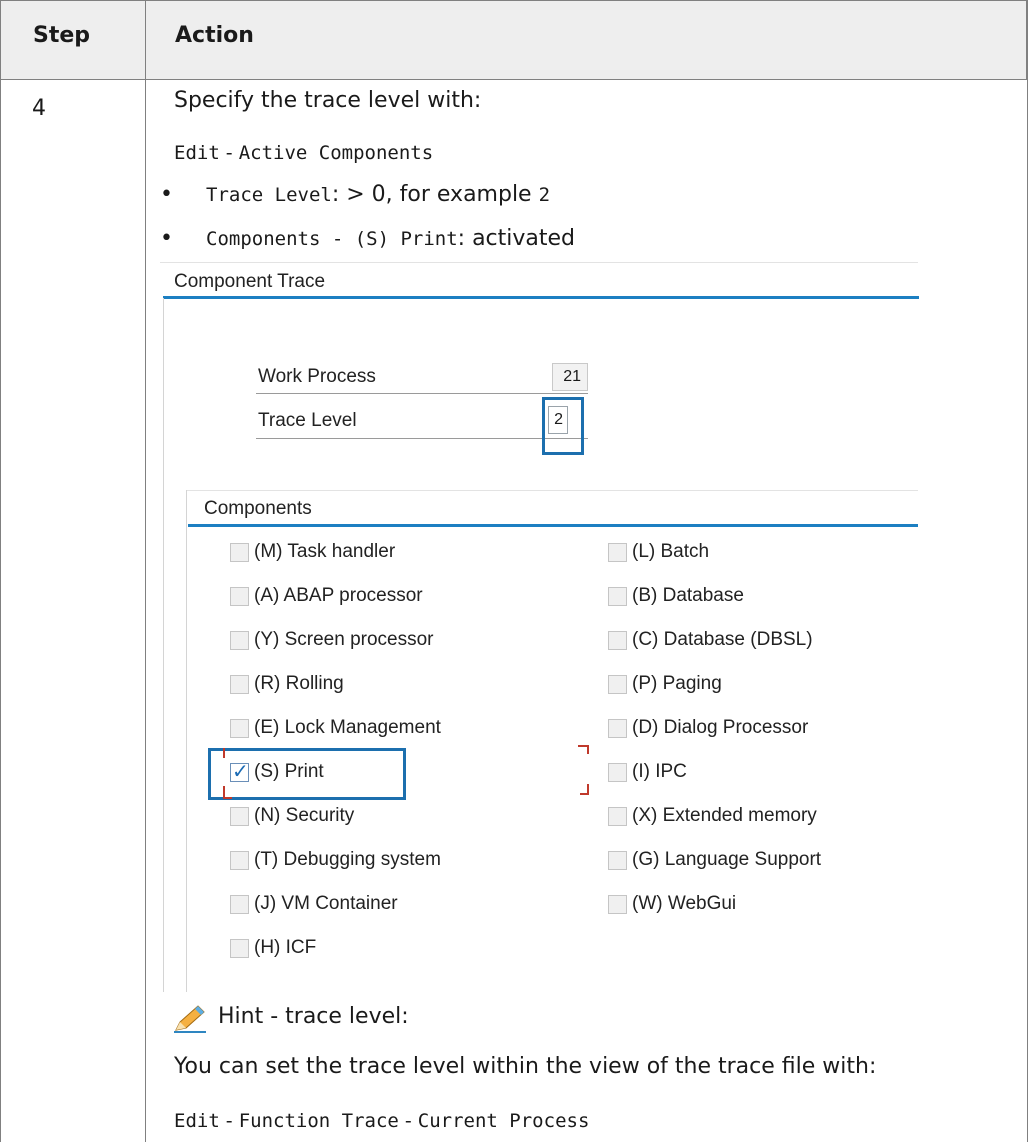 The width and height of the screenshot is (1029, 1142). What do you see at coordinates (197, 153) in the screenshot?
I see `menu-path-edit: Edit` at bounding box center [197, 153].